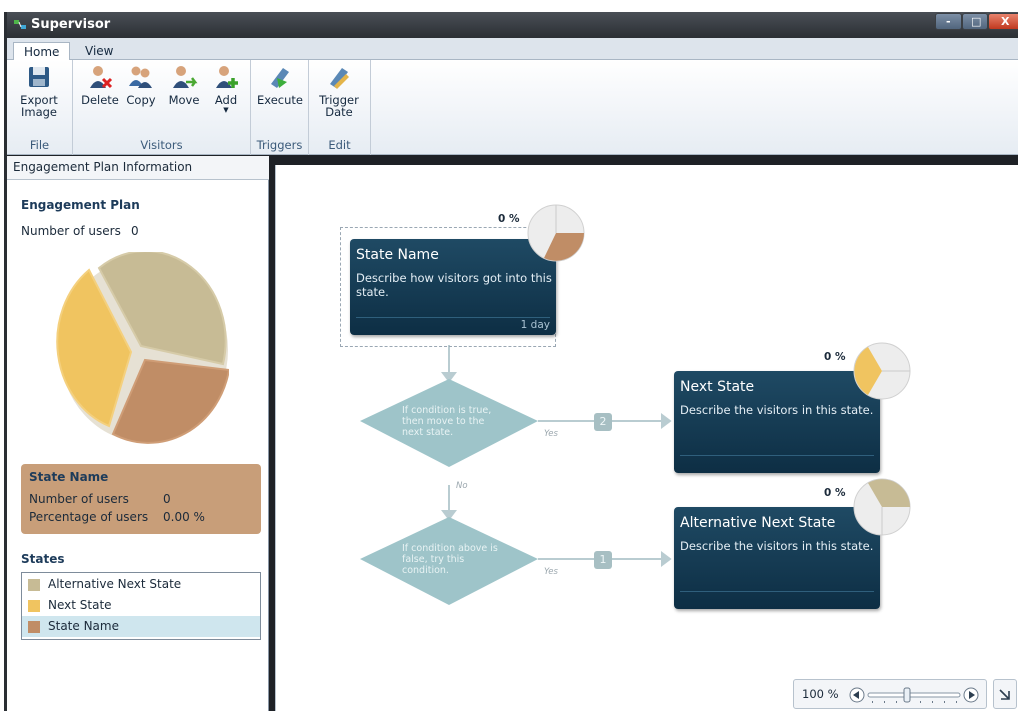 Image resolution: width=1018 pixels, height=711 pixels. I want to click on tab-home: Home, so click(42, 51).